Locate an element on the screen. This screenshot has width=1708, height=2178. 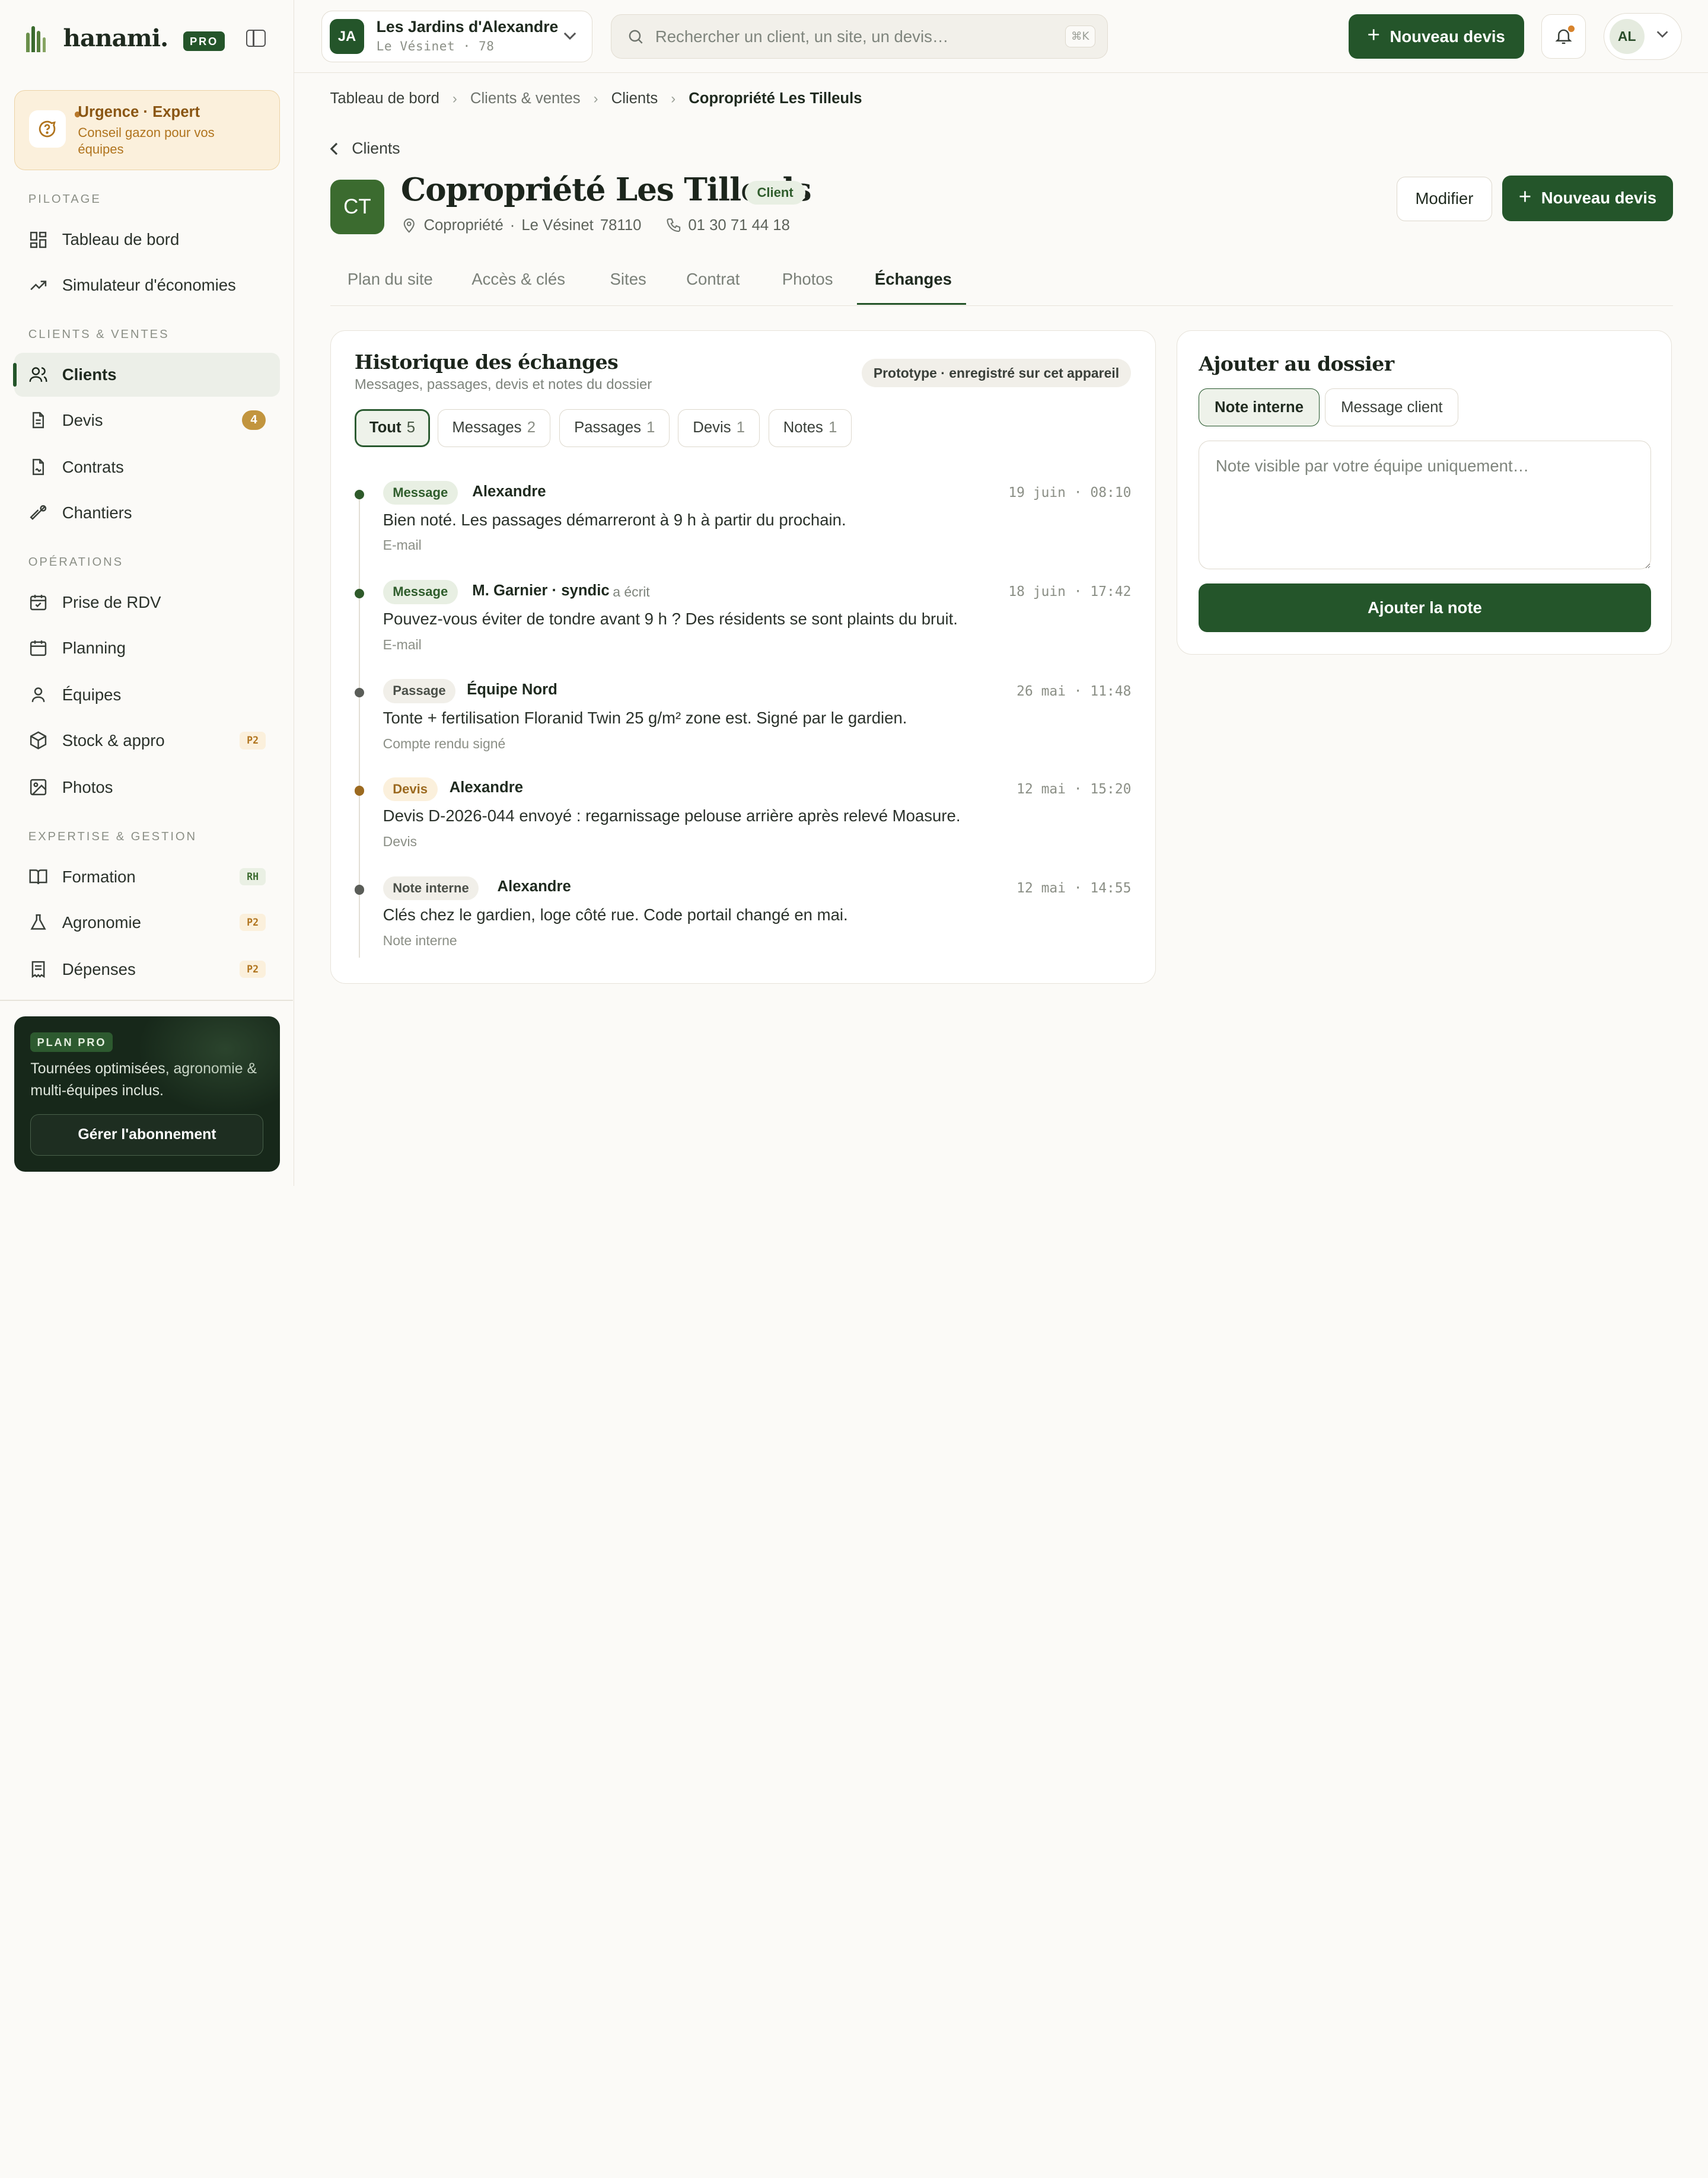
manage-subscription-button: Gérer l'abonnement is located at coordinates (147, 1135).